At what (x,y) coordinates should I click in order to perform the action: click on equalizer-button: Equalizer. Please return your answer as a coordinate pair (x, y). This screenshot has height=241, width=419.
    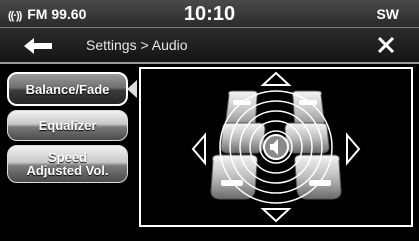
    Looking at the image, I should click on (67, 125).